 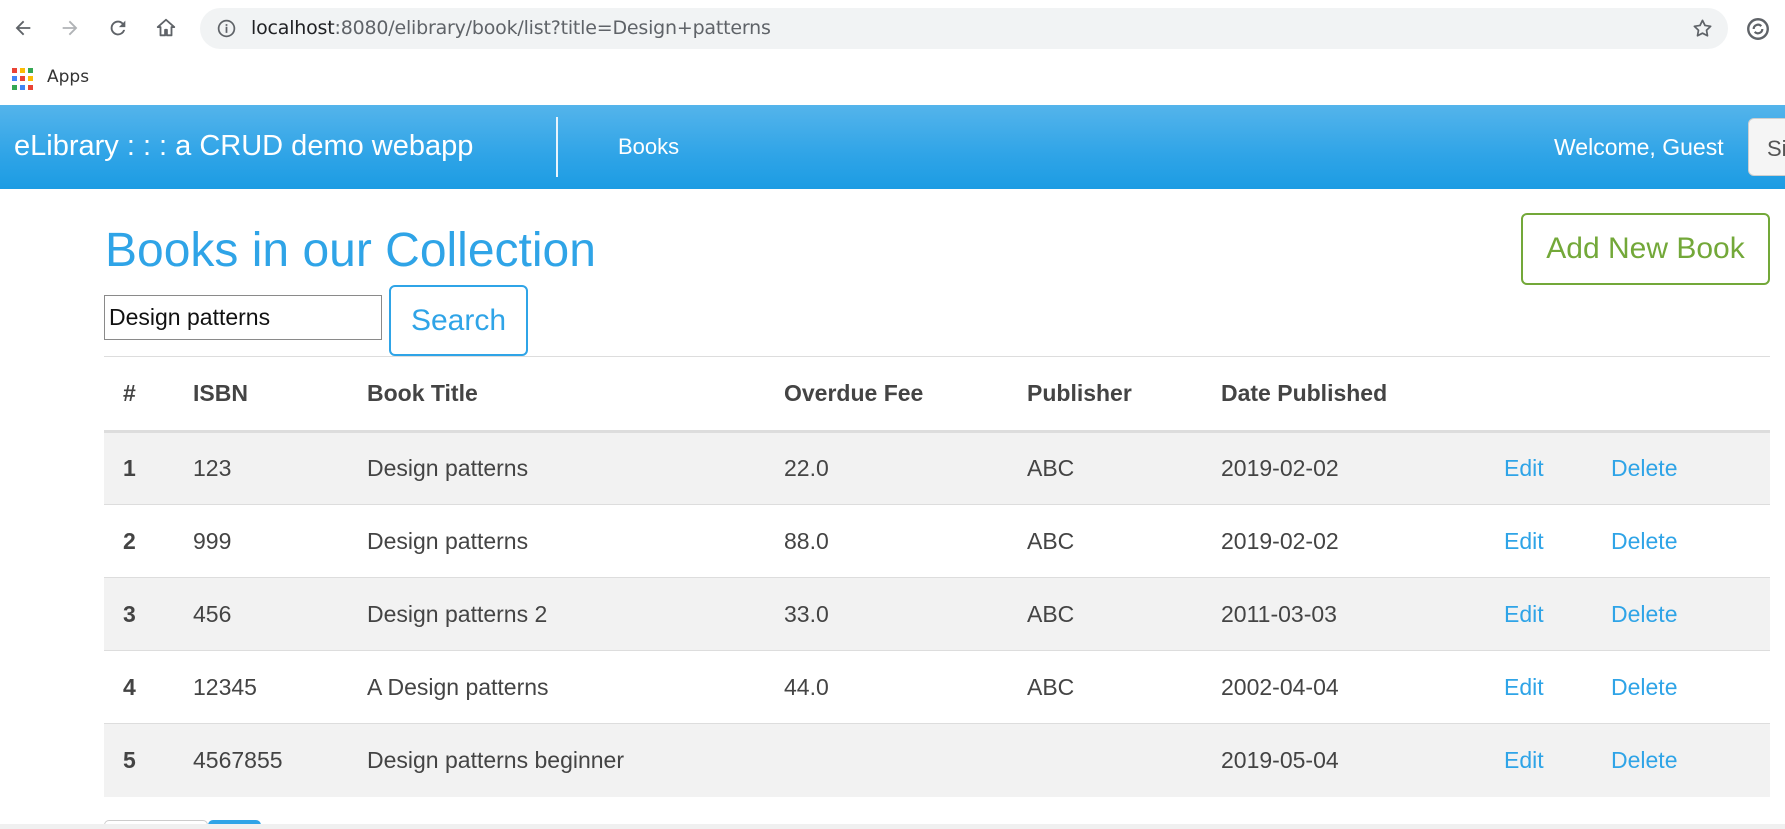 I want to click on cell-overdue-fee: 88.0, so click(x=886, y=541).